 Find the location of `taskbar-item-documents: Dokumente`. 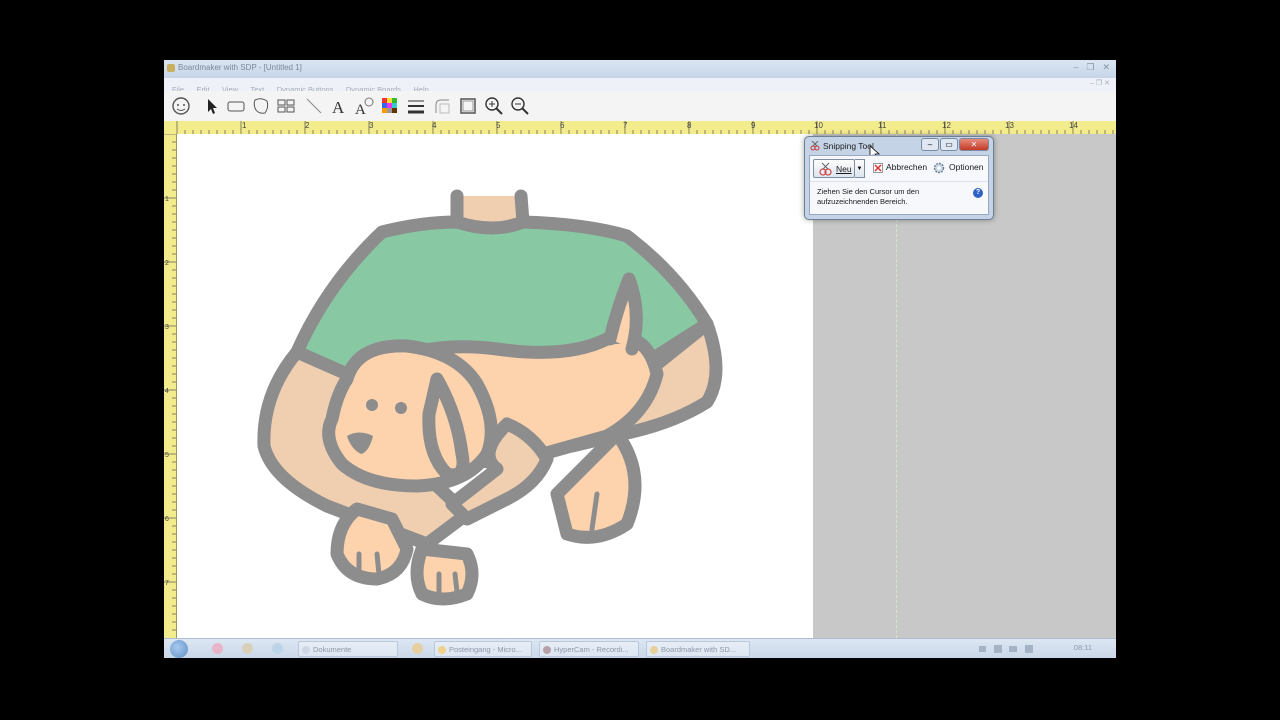

taskbar-item-documents: Dokumente is located at coordinates (348, 649).